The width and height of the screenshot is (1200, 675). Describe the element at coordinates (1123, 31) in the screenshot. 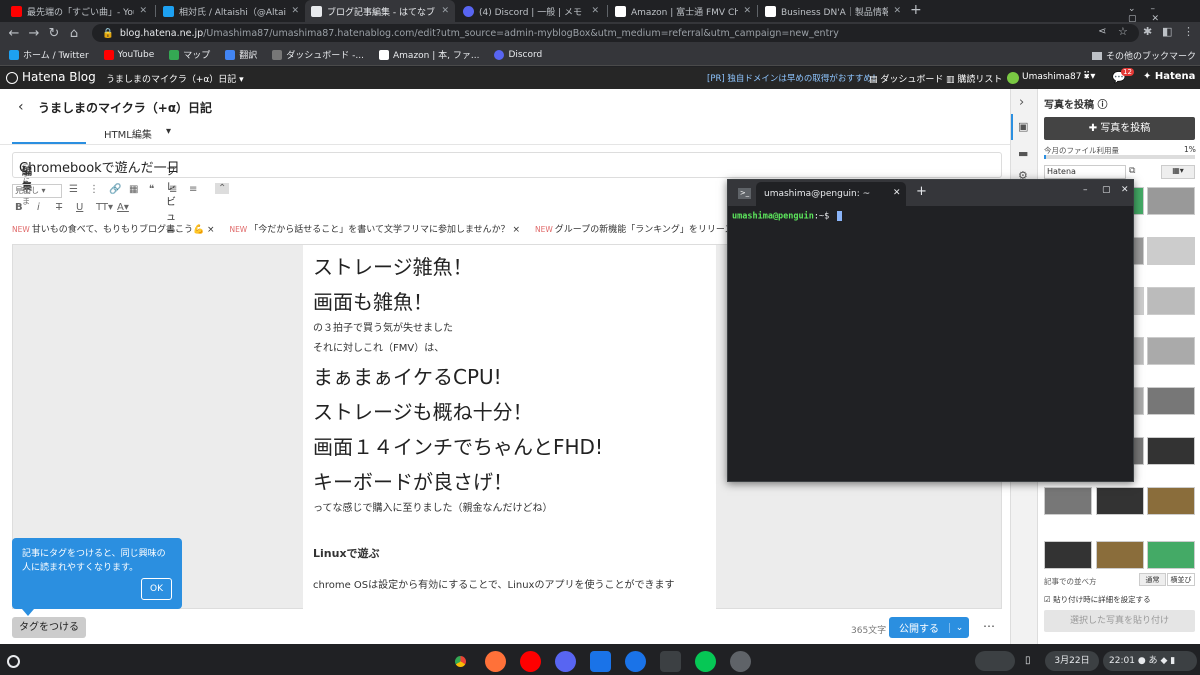

I see `star-icon: ☆` at that location.